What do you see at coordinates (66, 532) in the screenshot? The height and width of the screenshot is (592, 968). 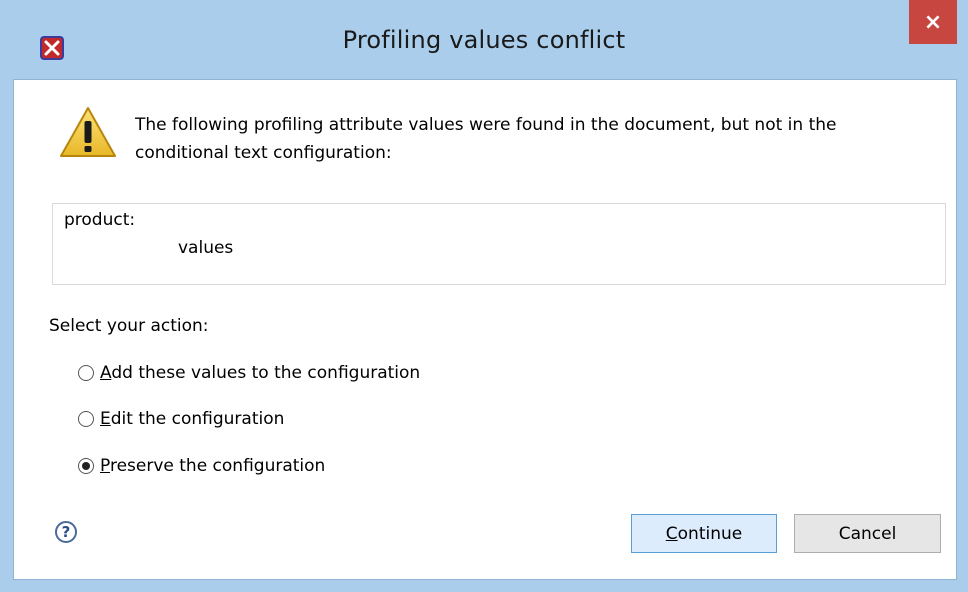 I see `help-icon: ?` at bounding box center [66, 532].